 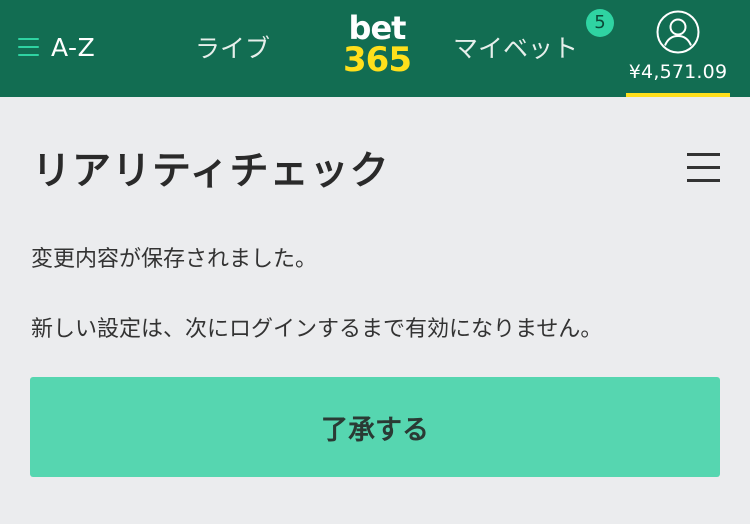 I want to click on az-menu-button: A-Z, so click(x=56, y=47).